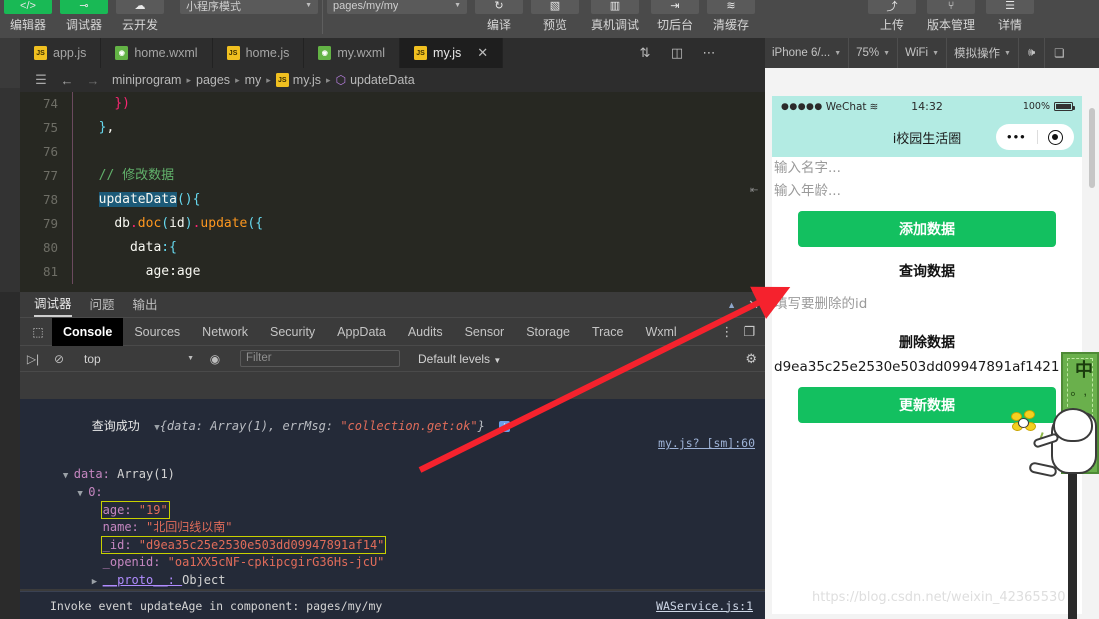 This screenshot has width=1099, height=619. I want to click on breadcrumb-item-my: my, so click(253, 80).